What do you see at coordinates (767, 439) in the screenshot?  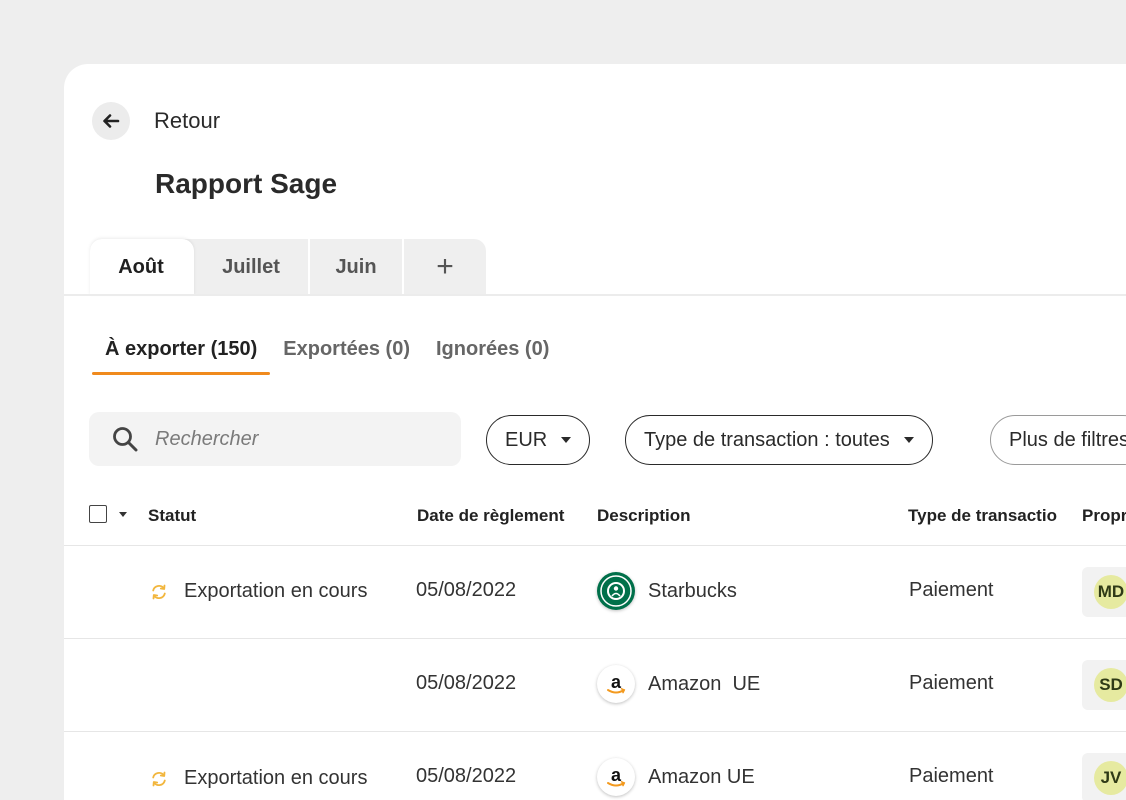 I see `transaction-type-filter-label: Type de transaction : toutes` at bounding box center [767, 439].